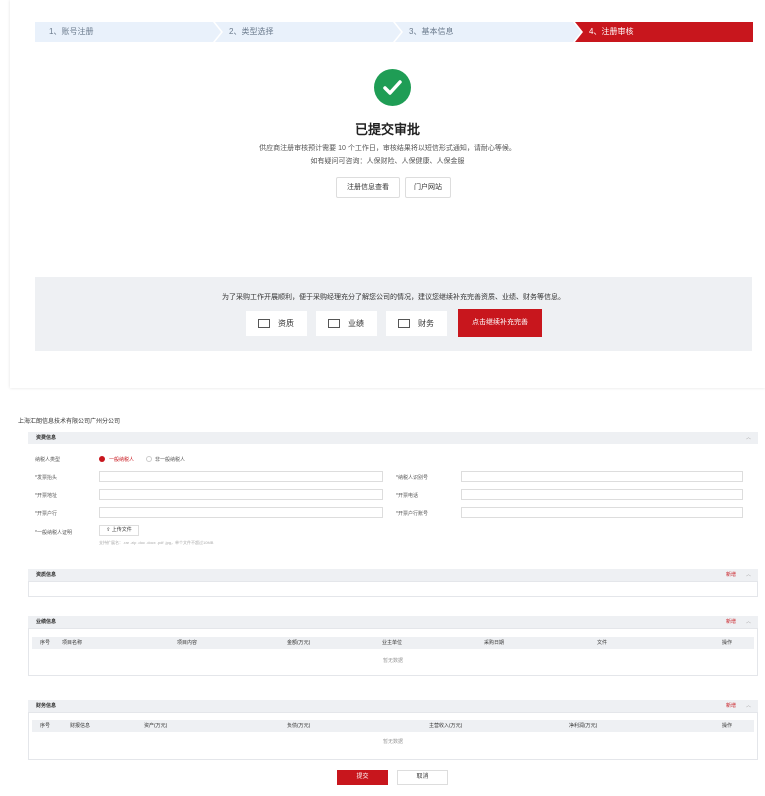 This screenshot has height=796, width=765. What do you see at coordinates (500, 323) in the screenshot?
I see `continue-supplement-button: 点击继续补充完善` at bounding box center [500, 323].